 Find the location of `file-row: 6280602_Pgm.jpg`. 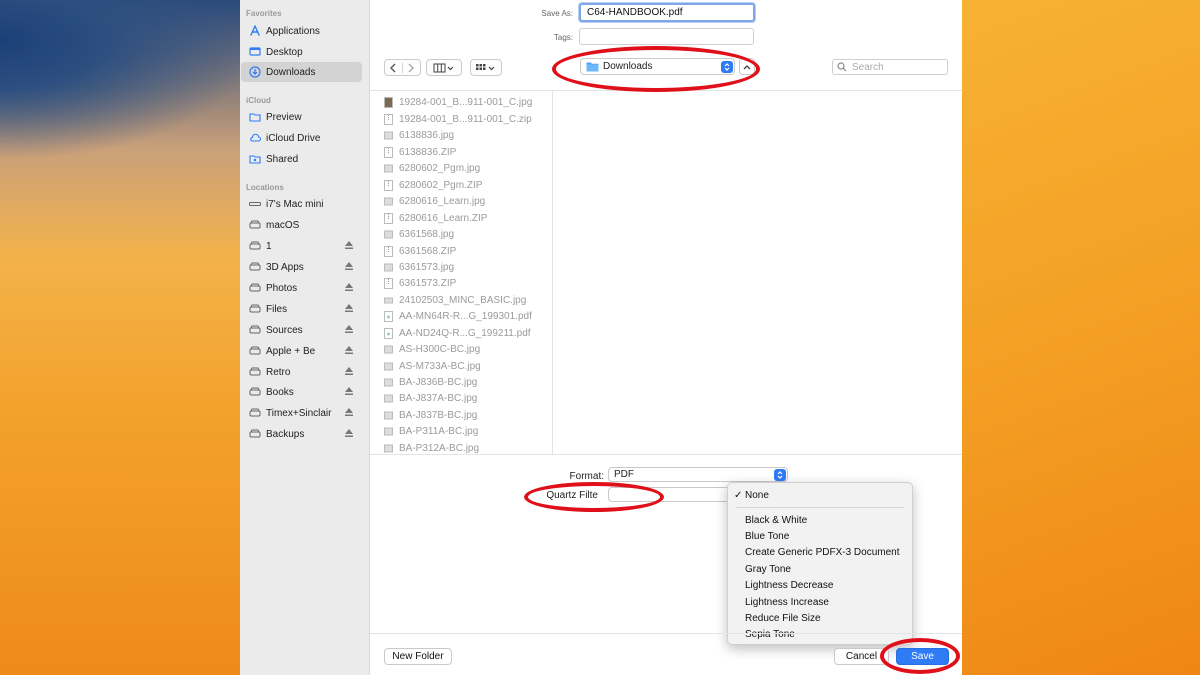

file-row: 6280602_Pgm.jpg is located at coordinates (432, 168).